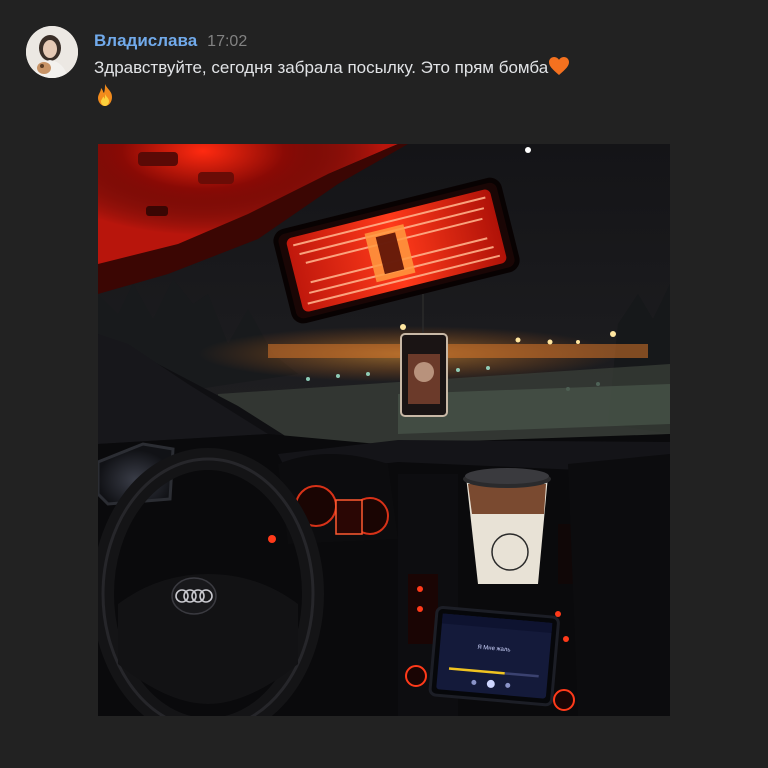  What do you see at coordinates (105, 98) in the screenshot?
I see `fire-icon` at bounding box center [105, 98].